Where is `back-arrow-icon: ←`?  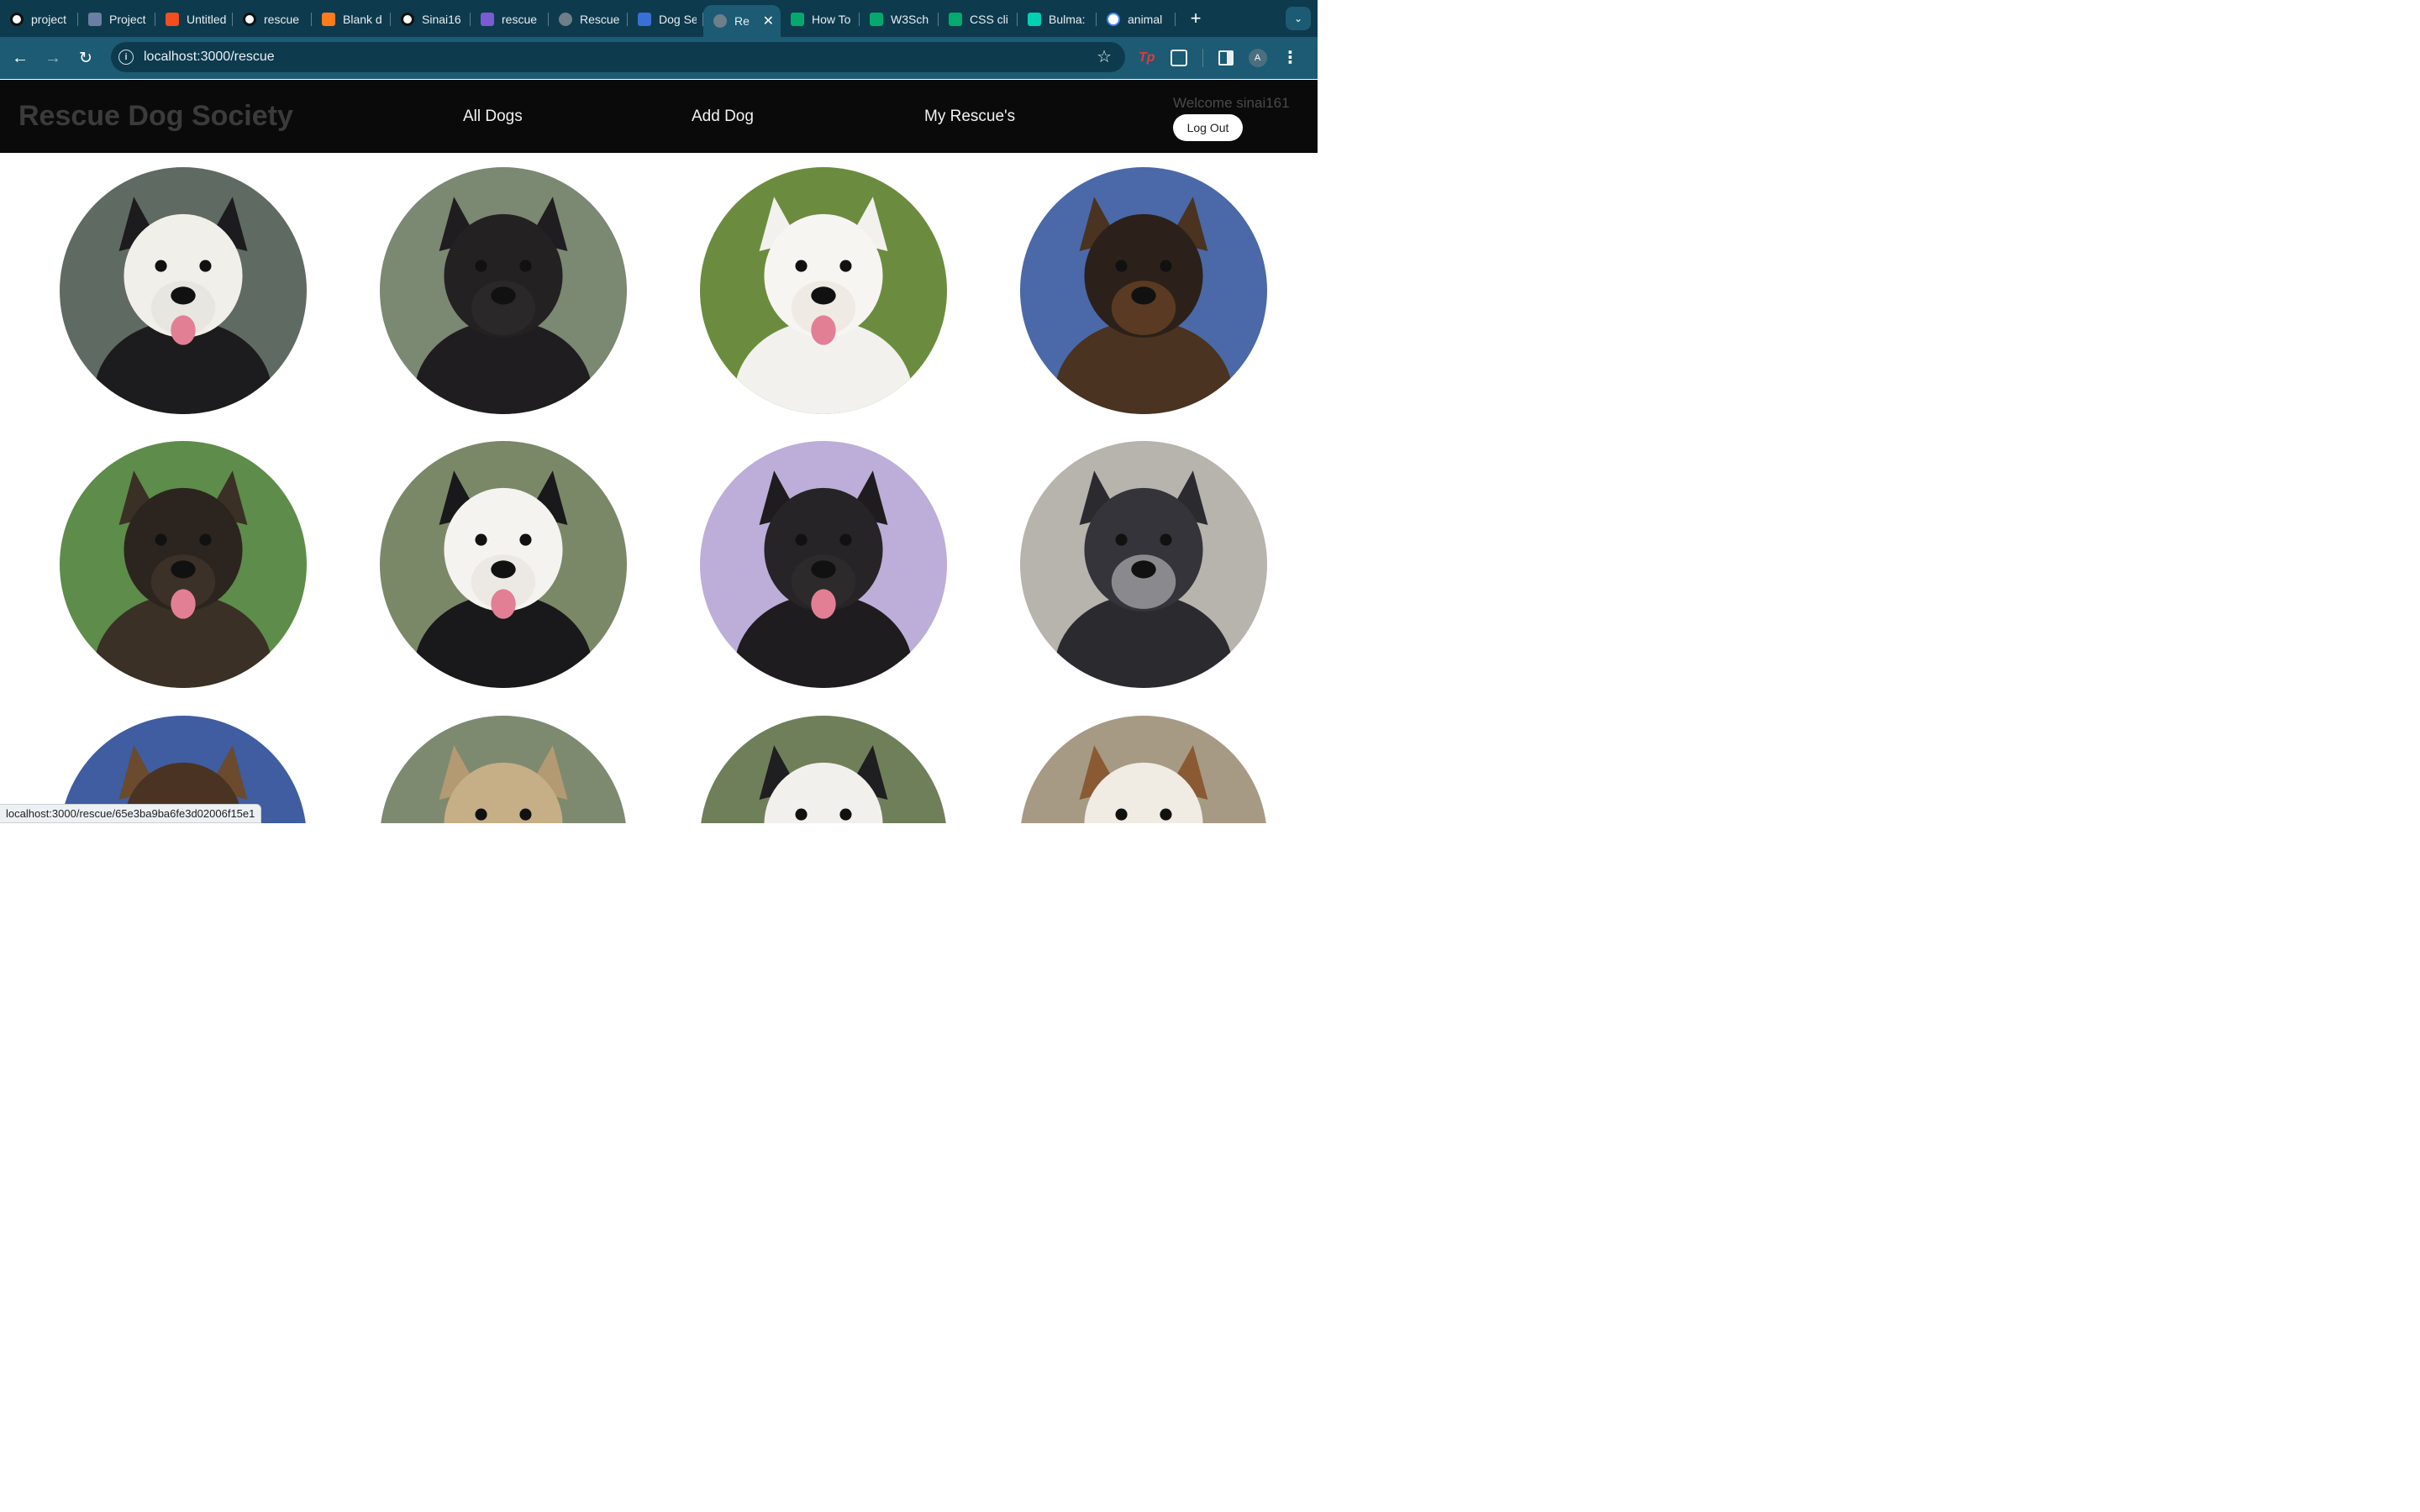
back-arrow-icon: ← is located at coordinates (20, 58).